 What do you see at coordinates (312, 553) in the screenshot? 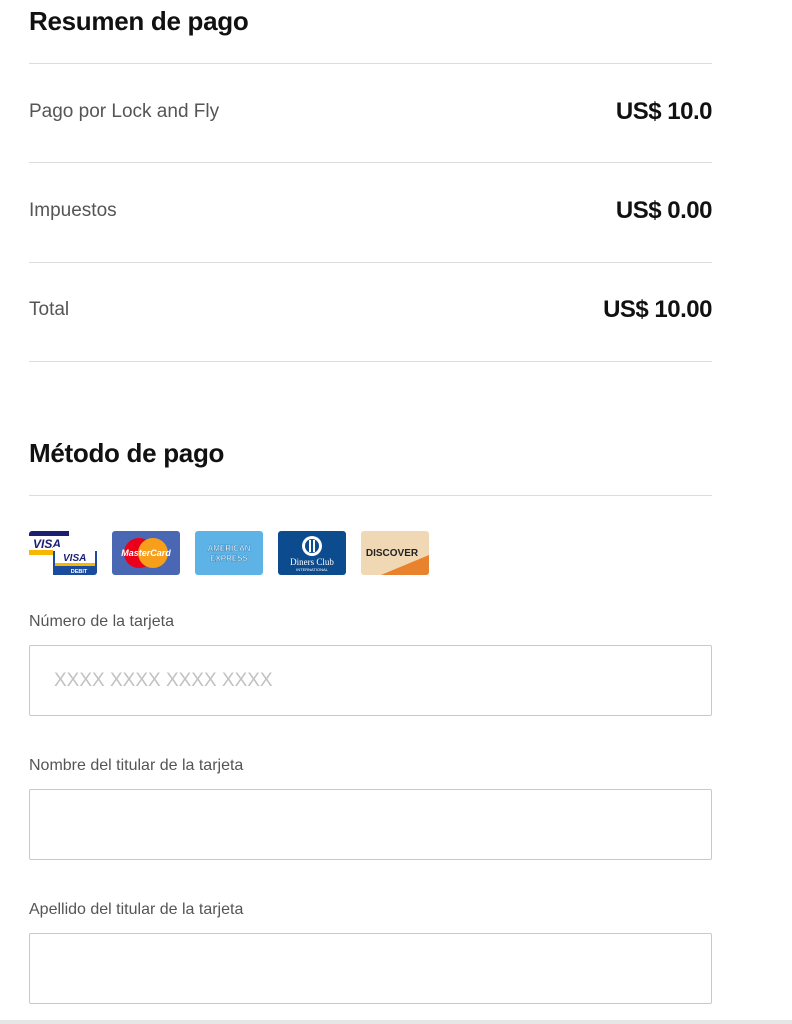
I see `diners-club-icon: Diners Club INTERNATIONAL` at bounding box center [312, 553].